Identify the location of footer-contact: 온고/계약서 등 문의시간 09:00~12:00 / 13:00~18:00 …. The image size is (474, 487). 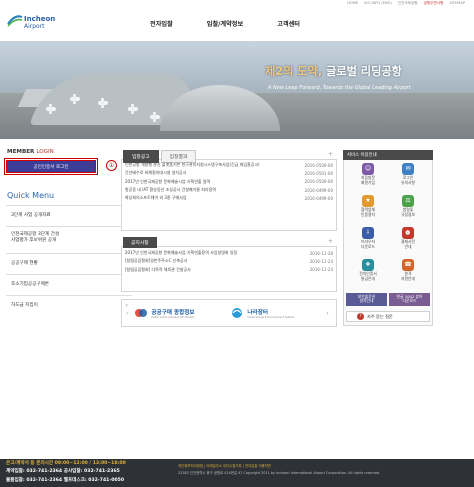
(66, 472).